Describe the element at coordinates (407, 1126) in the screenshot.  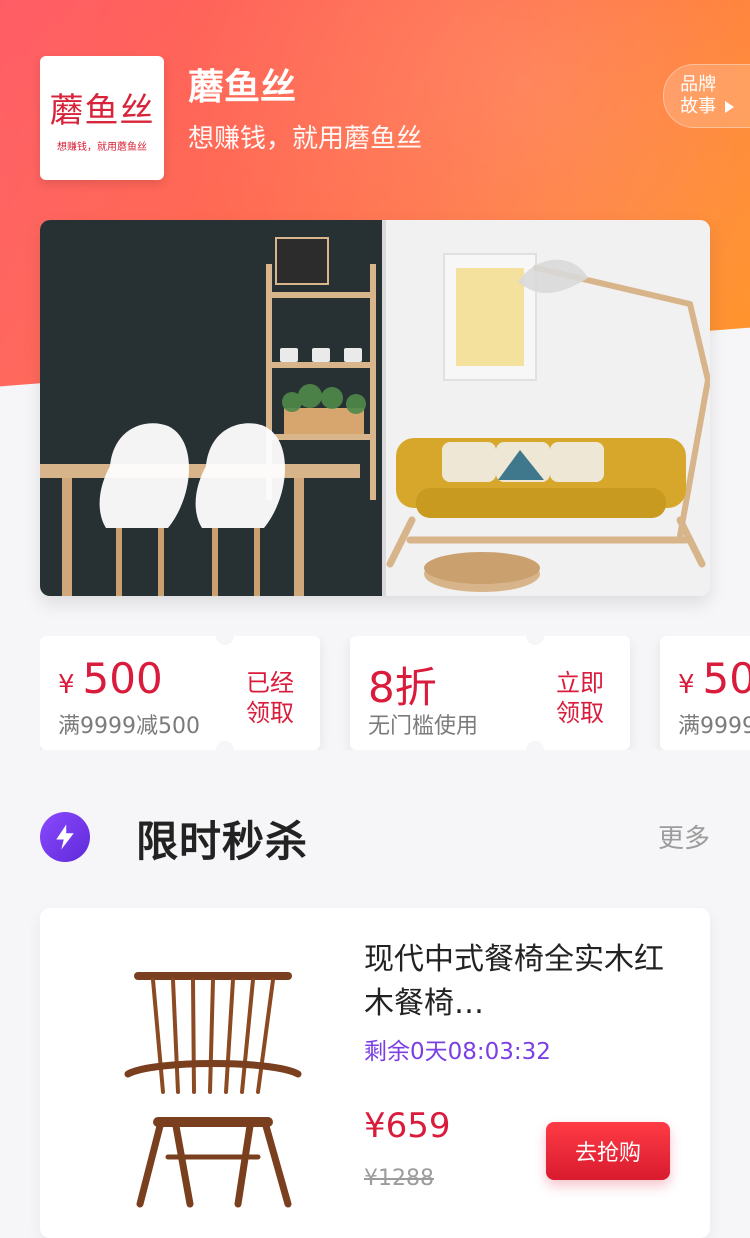
I see `sale-price: ¥659` at that location.